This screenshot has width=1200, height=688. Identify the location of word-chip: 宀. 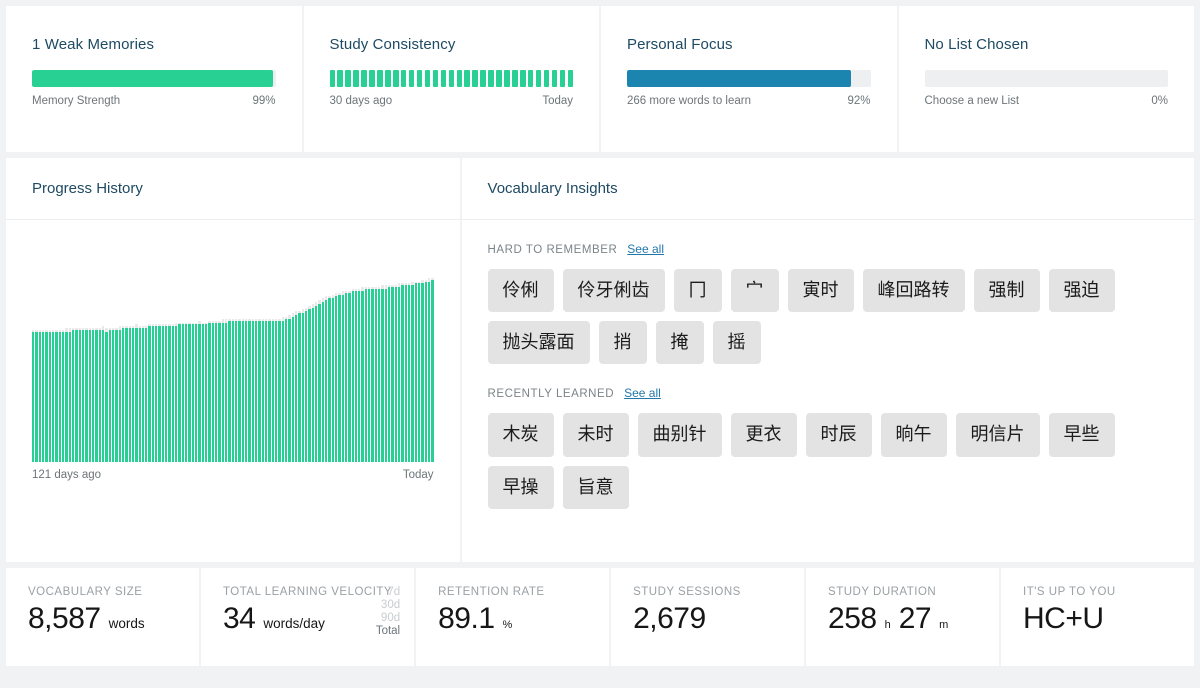
(754, 291).